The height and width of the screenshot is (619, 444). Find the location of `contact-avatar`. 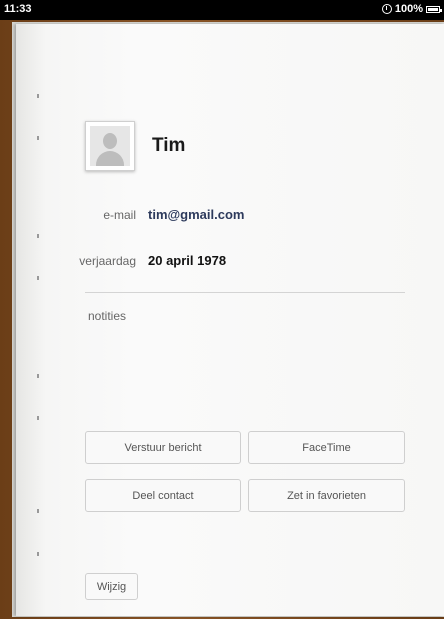

contact-avatar is located at coordinates (110, 146).